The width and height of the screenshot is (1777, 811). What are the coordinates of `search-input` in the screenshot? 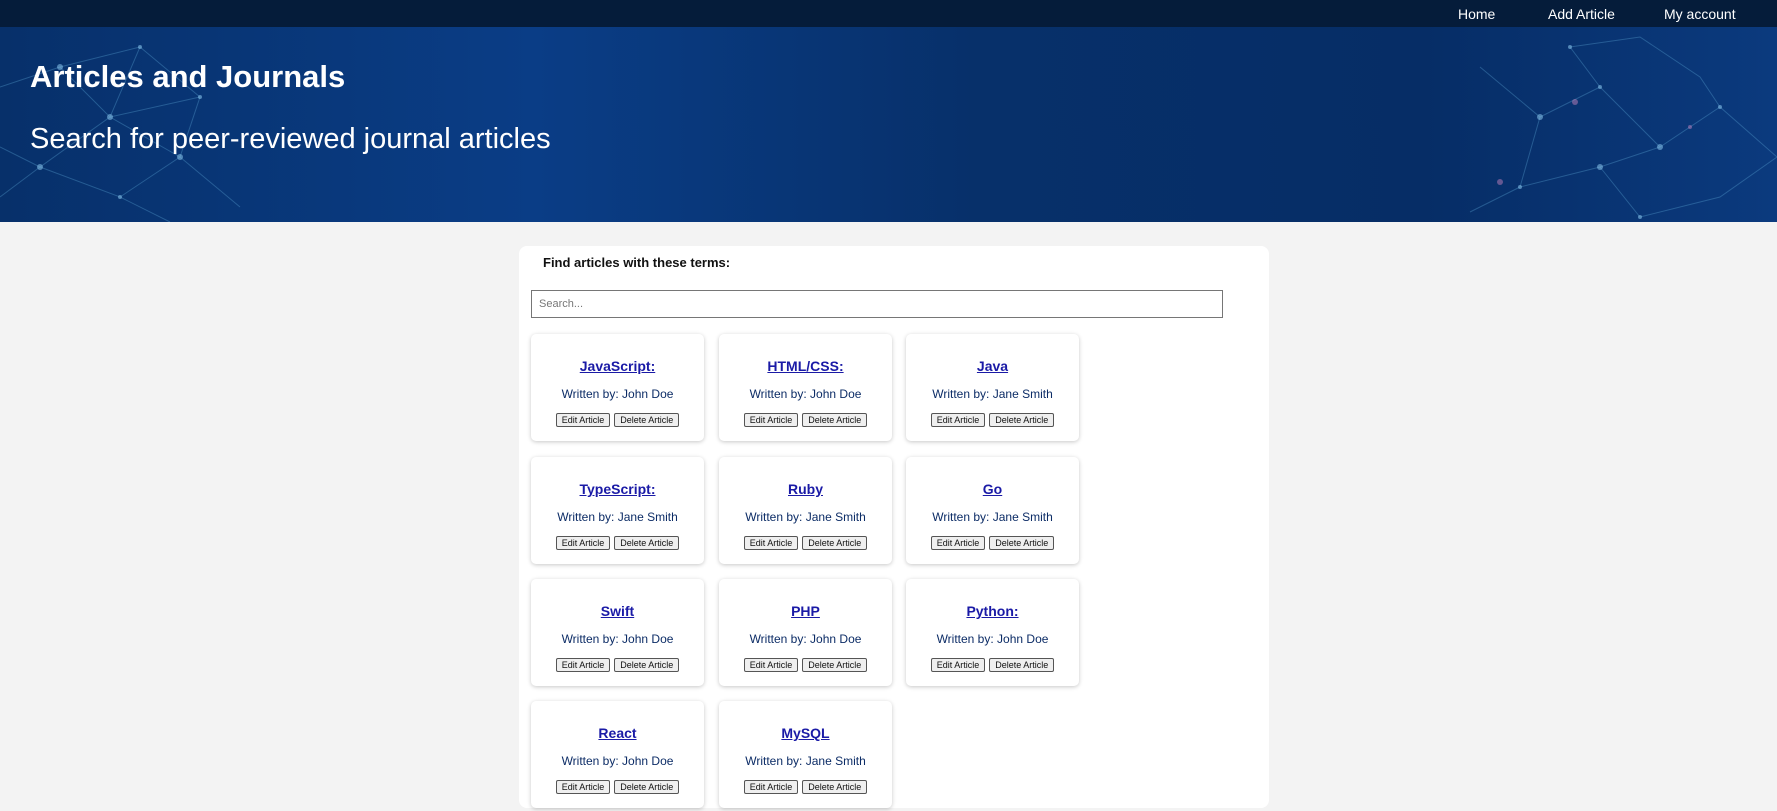 It's located at (877, 304).